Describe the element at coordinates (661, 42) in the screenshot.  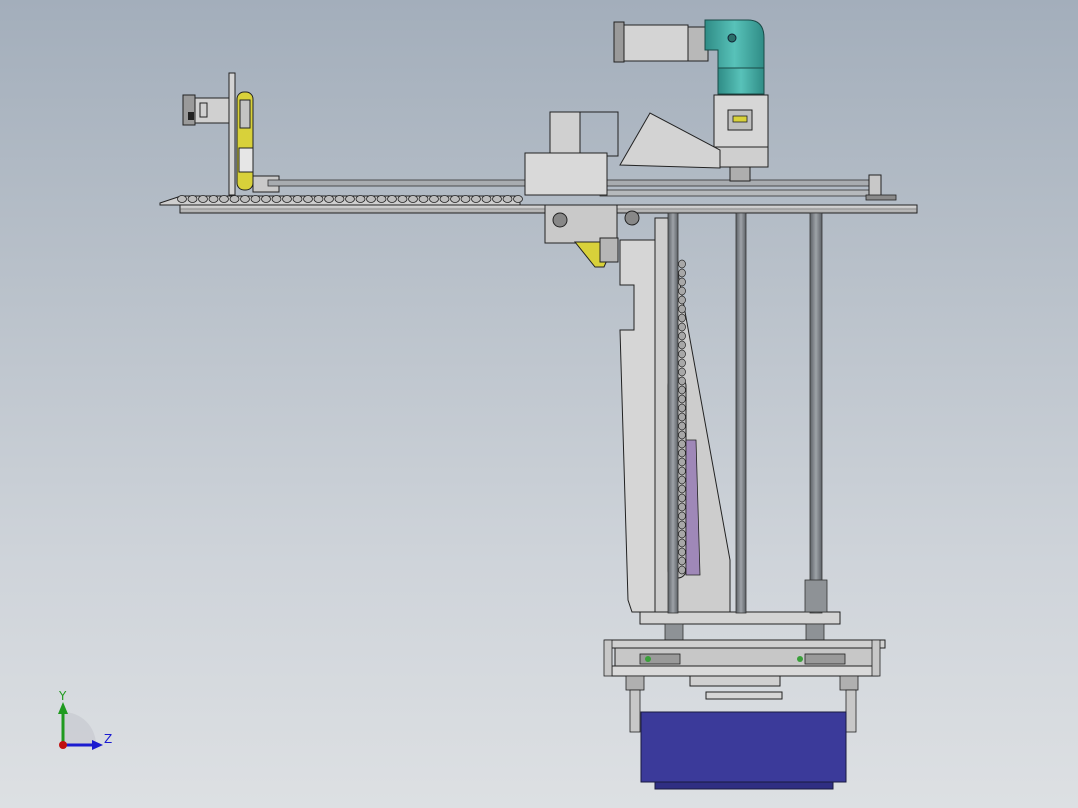
I see `servo-motor-vertical` at that location.